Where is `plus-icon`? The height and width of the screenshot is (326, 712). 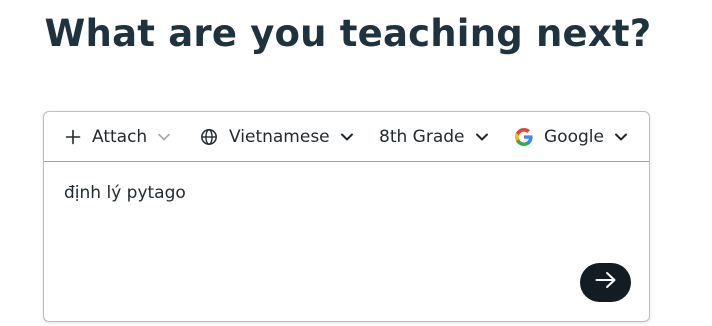 plus-icon is located at coordinates (73, 137).